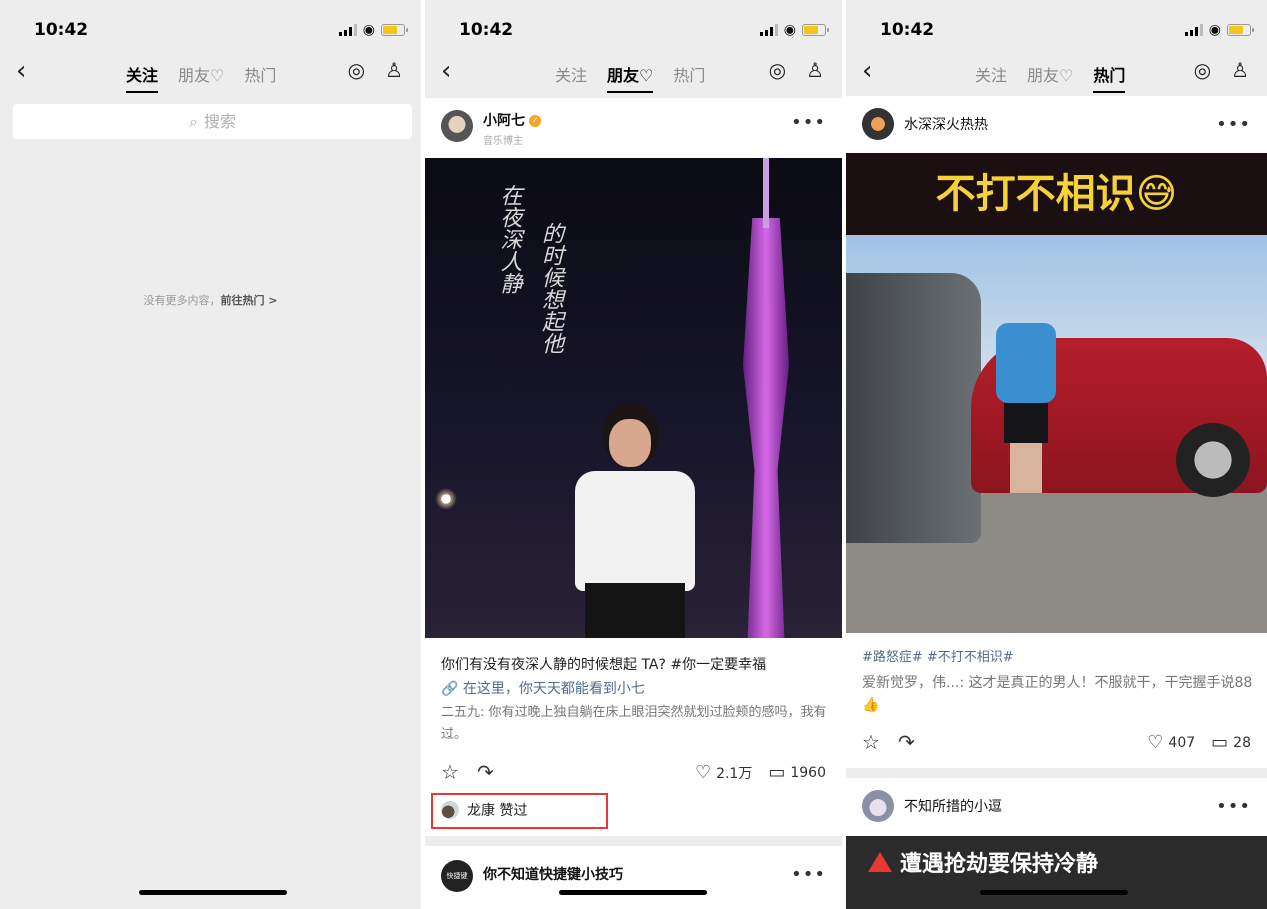  Describe the element at coordinates (1057, 694) in the screenshot. I see `top-comment: 爱新觉罗，伟...: 这才是真正的男人！不服就干，干完握手说88👍` at that location.